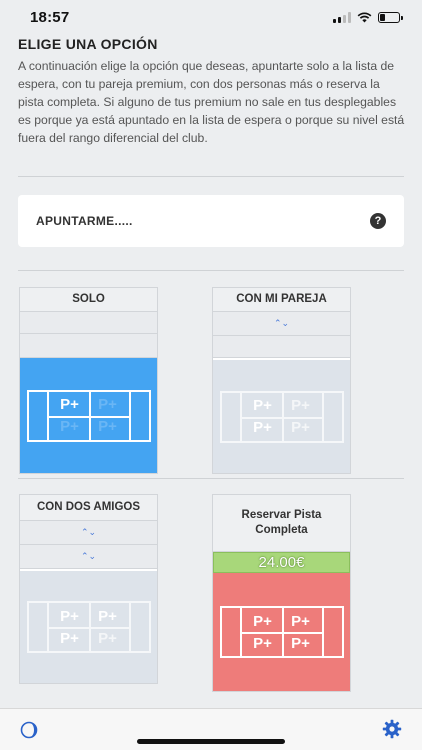 The image size is (422, 750). What do you see at coordinates (390, 17) in the screenshot?
I see `battery-icon` at bounding box center [390, 17].